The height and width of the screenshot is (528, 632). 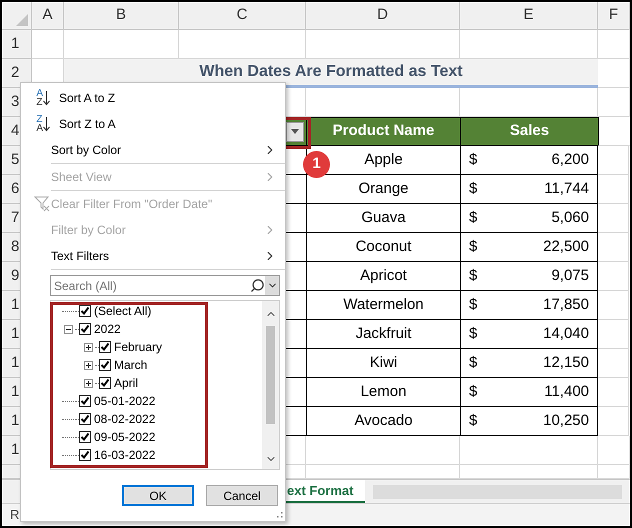 I want to click on filter-value: February, so click(x=138, y=347).